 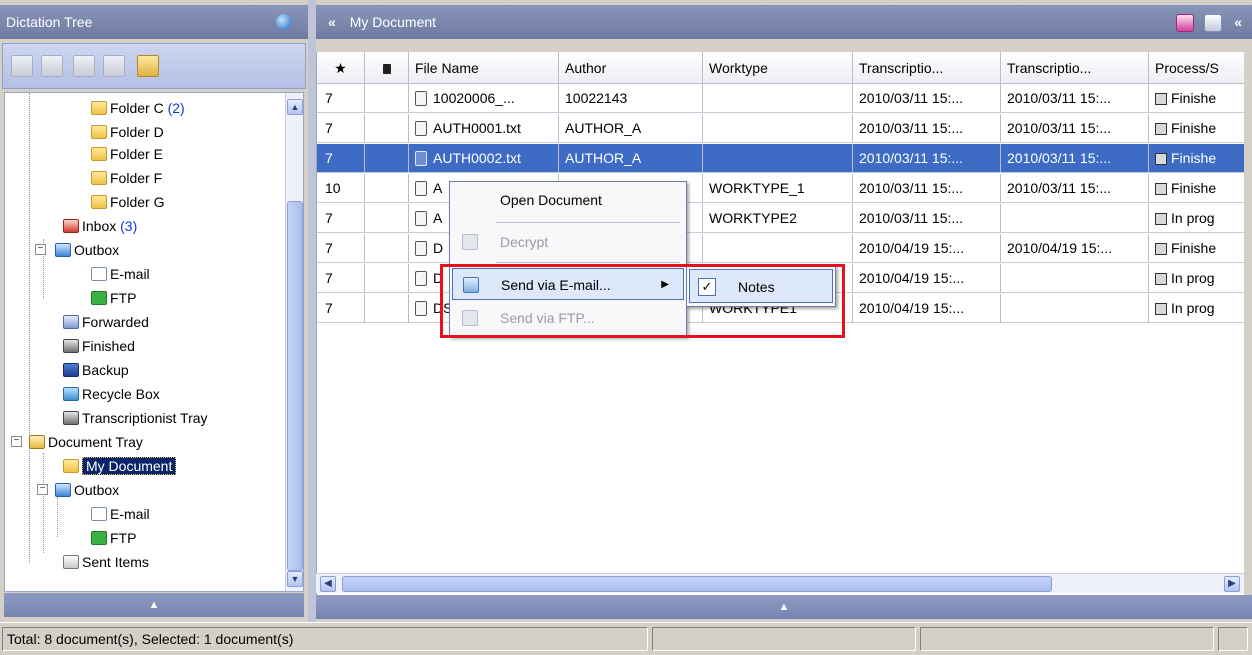 What do you see at coordinates (421, 158) in the screenshot?
I see `document-icon` at bounding box center [421, 158].